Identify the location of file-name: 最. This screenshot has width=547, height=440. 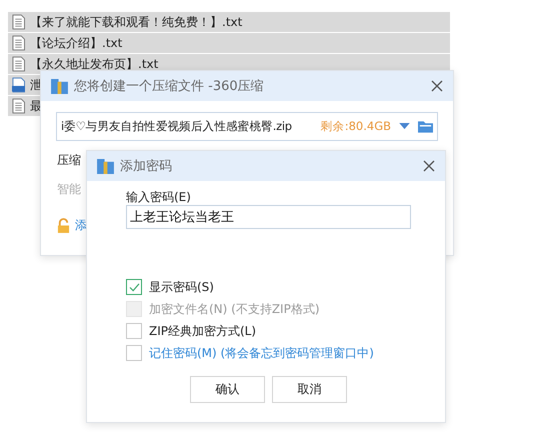
(36, 106).